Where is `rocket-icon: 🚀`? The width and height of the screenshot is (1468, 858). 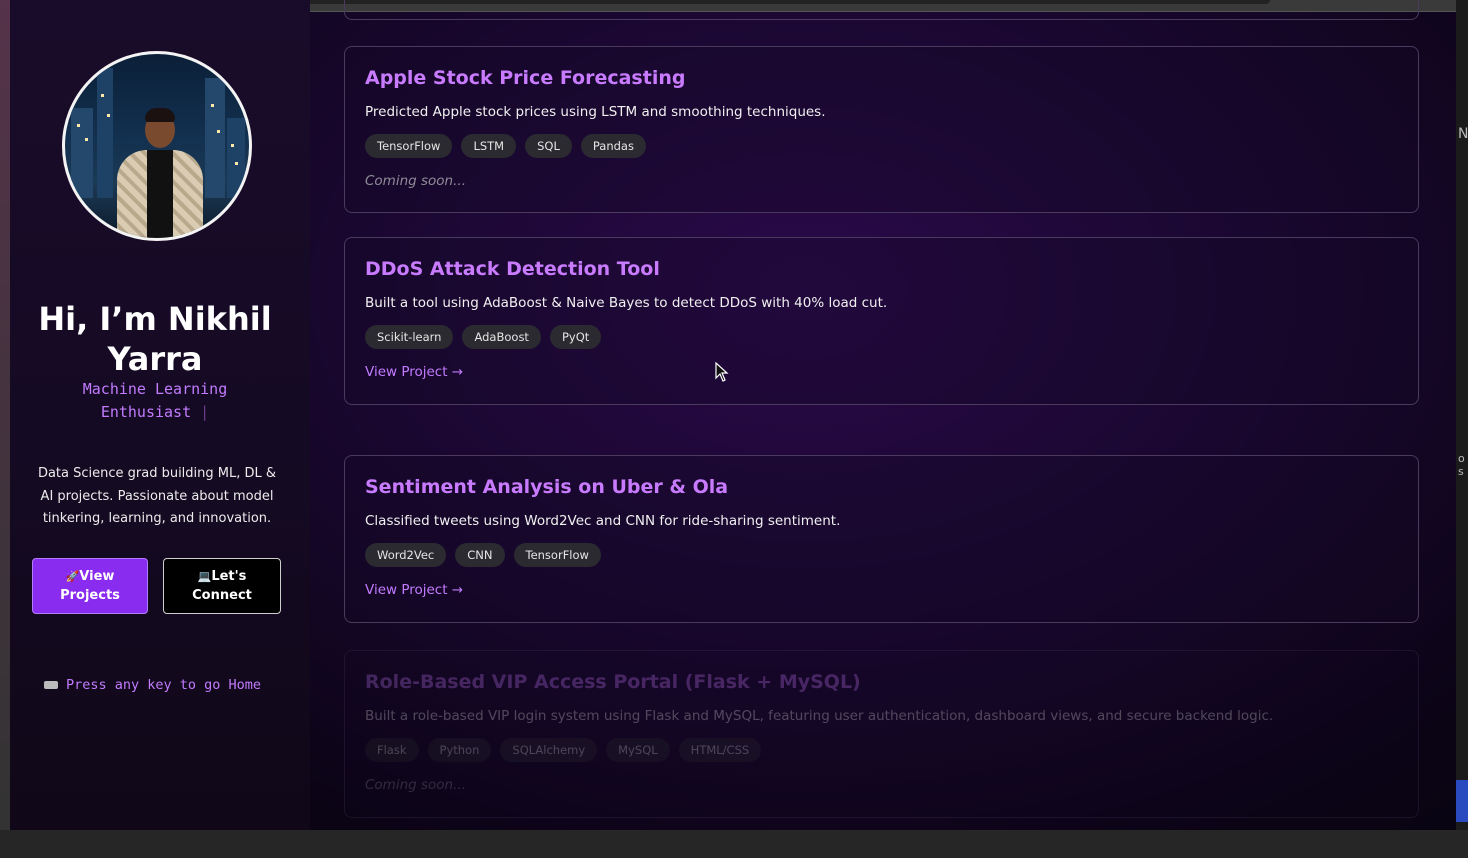
rocket-icon: 🚀 is located at coordinates (72, 576).